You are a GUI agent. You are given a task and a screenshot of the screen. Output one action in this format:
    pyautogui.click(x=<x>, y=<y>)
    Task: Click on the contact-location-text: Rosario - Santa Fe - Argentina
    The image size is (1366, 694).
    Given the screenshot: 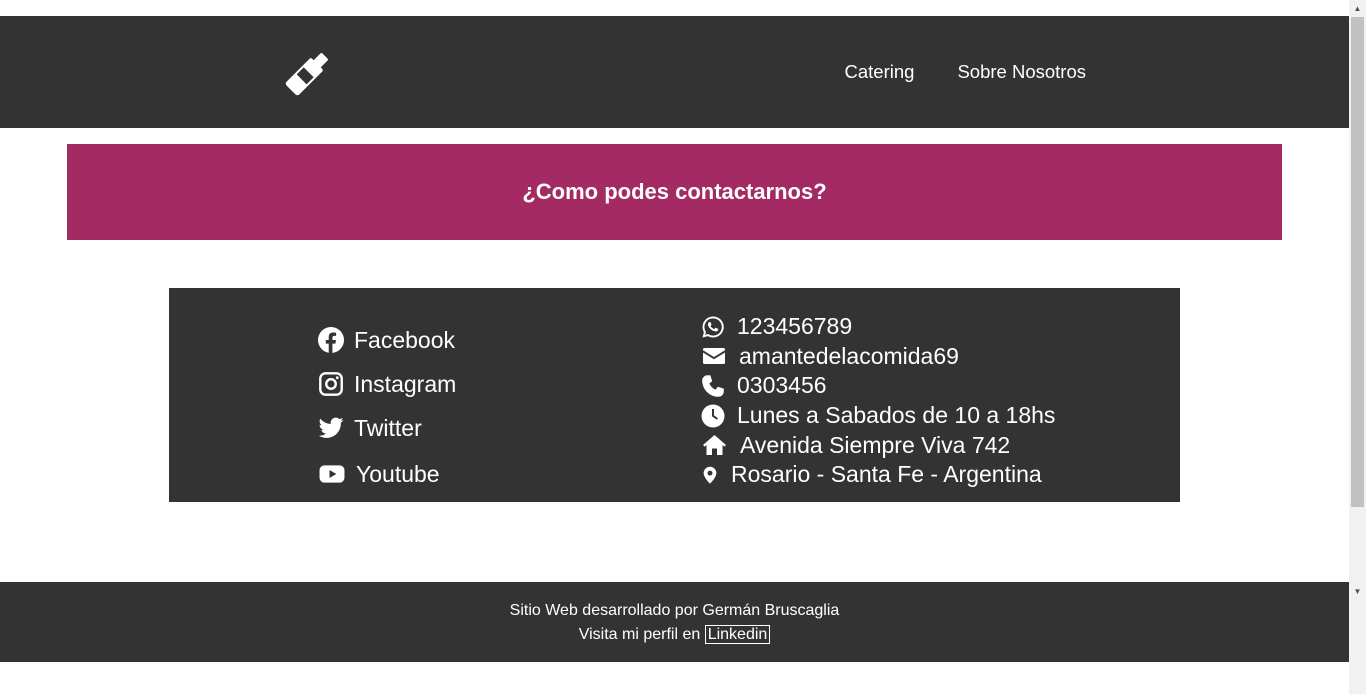 What is the action you would take?
    pyautogui.click(x=886, y=474)
    